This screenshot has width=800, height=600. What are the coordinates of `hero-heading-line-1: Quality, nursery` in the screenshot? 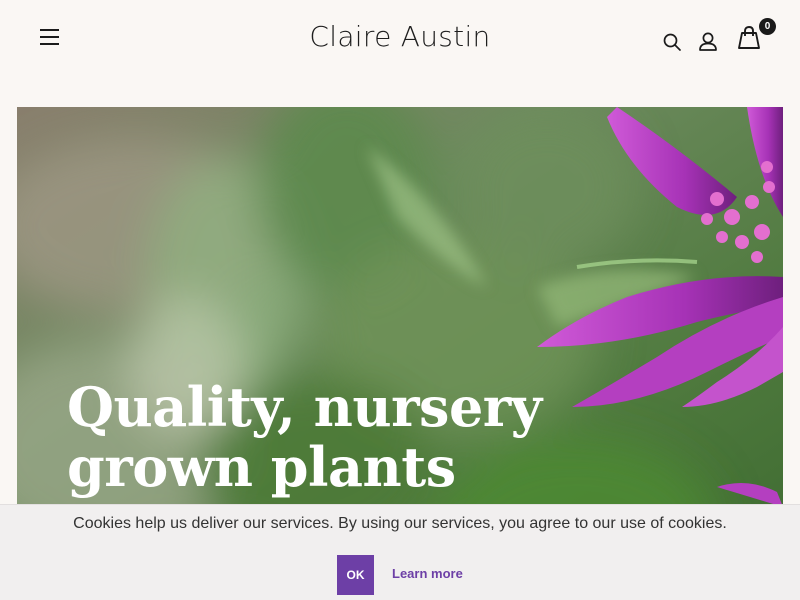 It's located at (304, 407).